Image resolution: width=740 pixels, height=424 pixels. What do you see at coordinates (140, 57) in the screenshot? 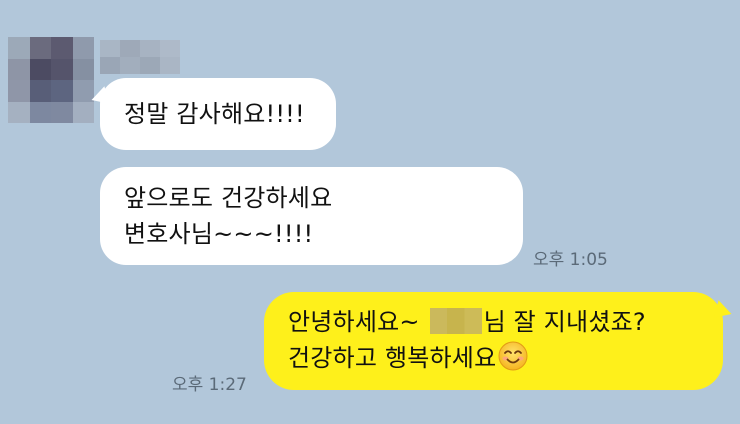
I see `sender-name-blurred` at bounding box center [140, 57].